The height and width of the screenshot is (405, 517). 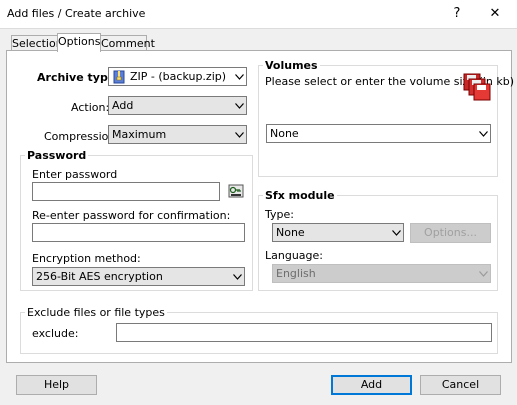 I want to click on archive-type-value: ZIP - (backup.zip), so click(x=178, y=76).